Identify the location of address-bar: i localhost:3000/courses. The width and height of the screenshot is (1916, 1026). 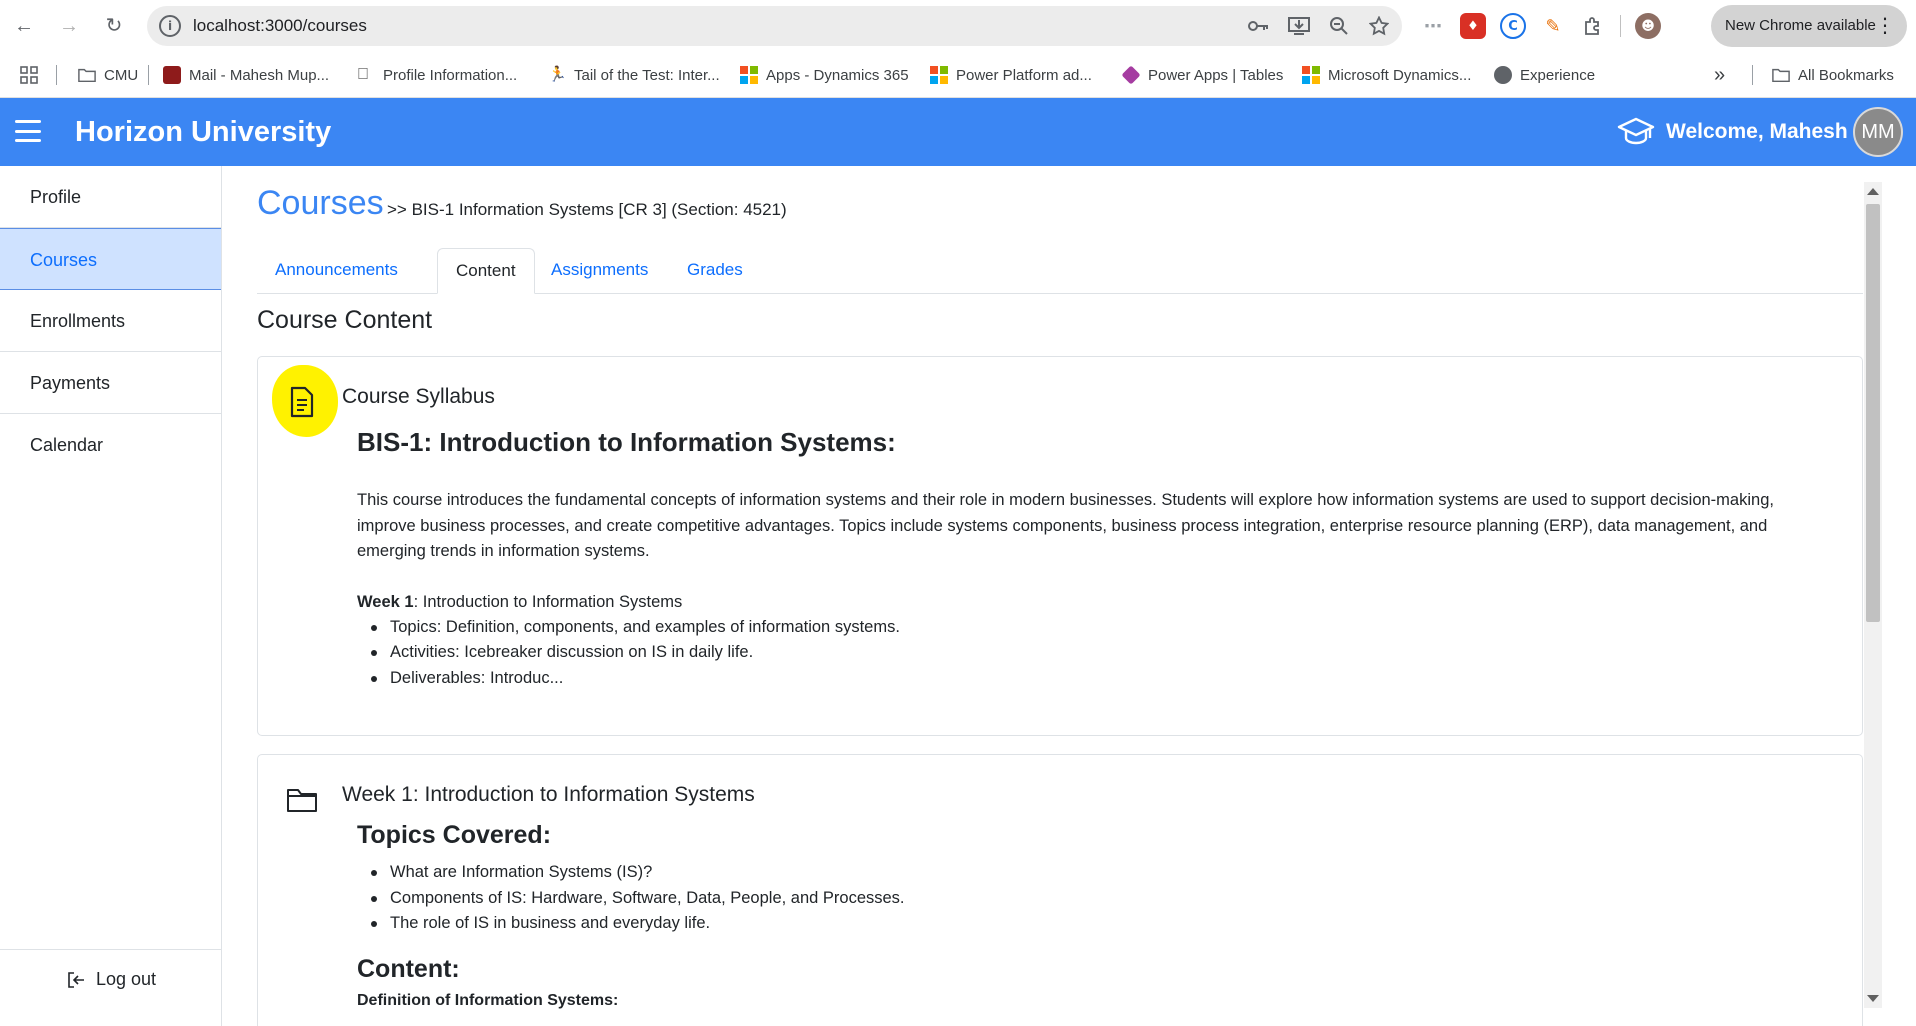
(774, 26).